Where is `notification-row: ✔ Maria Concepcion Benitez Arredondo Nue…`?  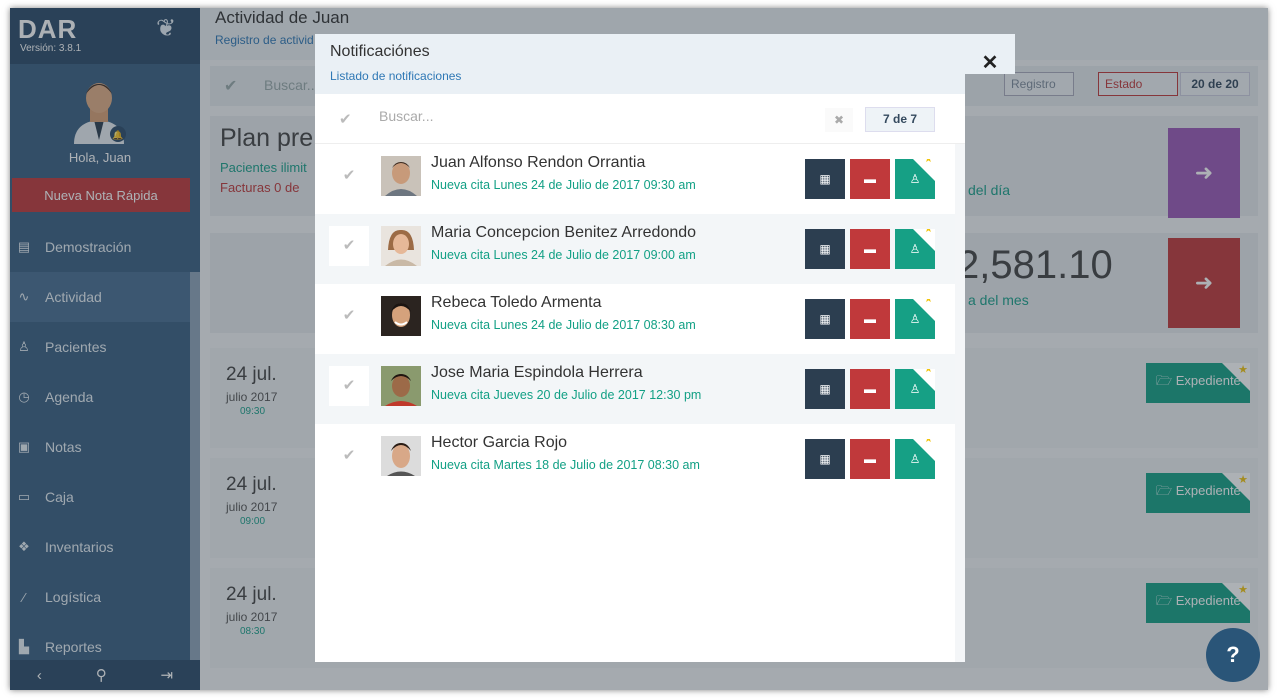 notification-row: ✔ Maria Concepcion Benitez Arredondo Nue… is located at coordinates (635, 249).